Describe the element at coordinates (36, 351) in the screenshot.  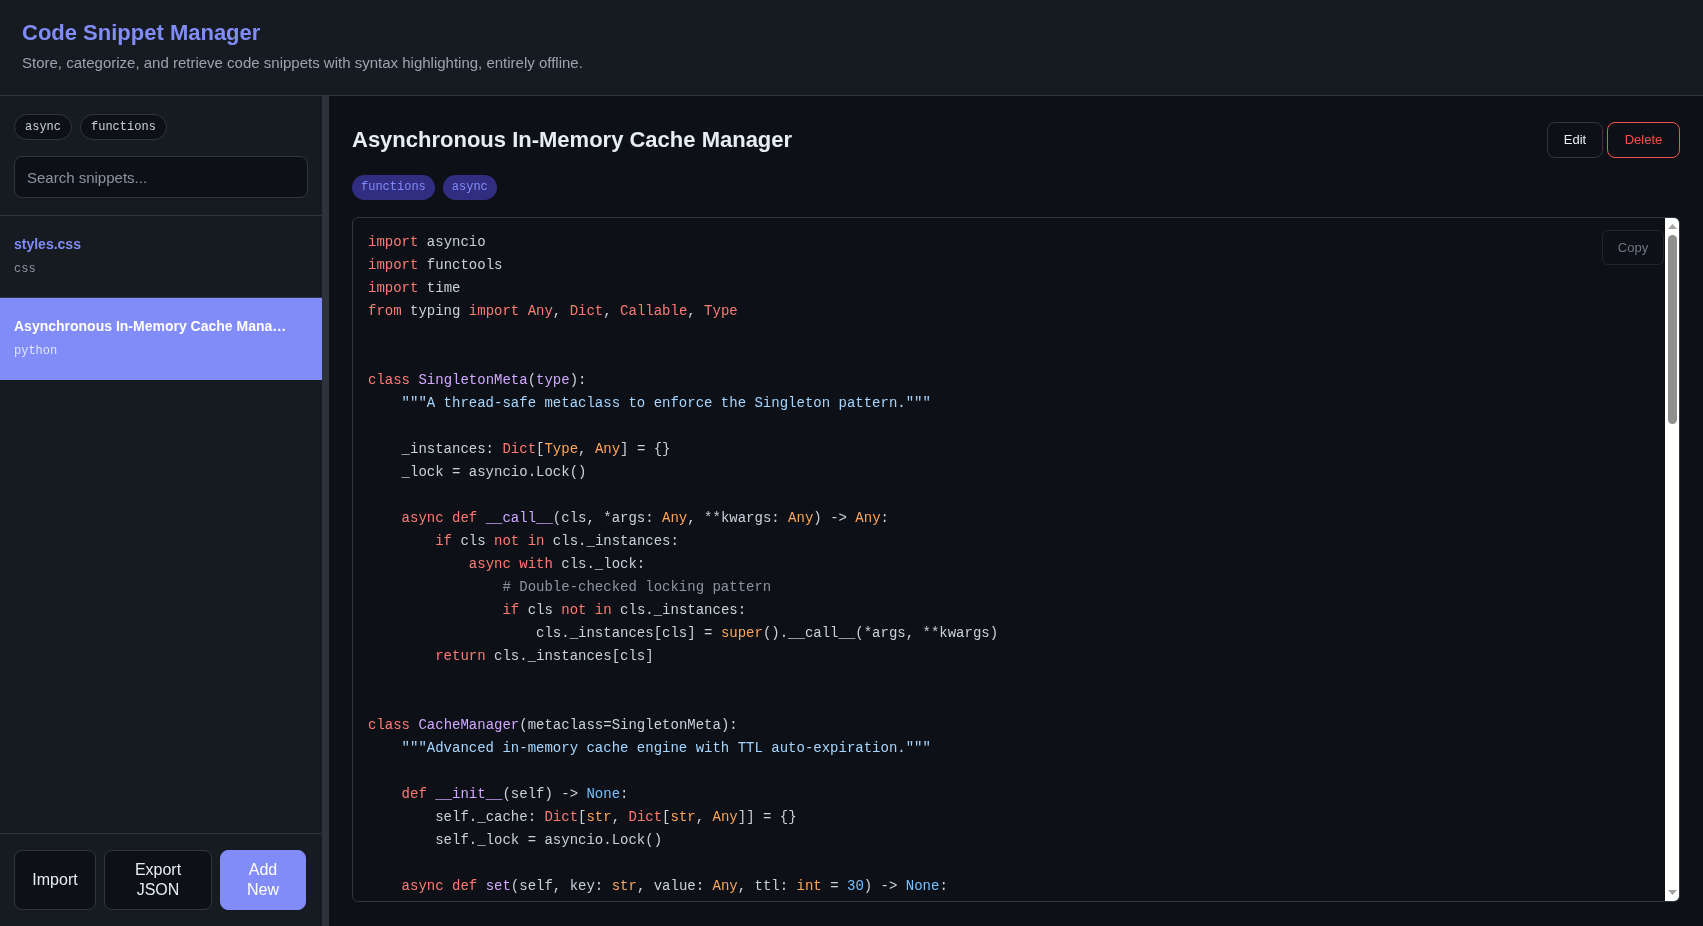
I see `snippet-language: python` at that location.